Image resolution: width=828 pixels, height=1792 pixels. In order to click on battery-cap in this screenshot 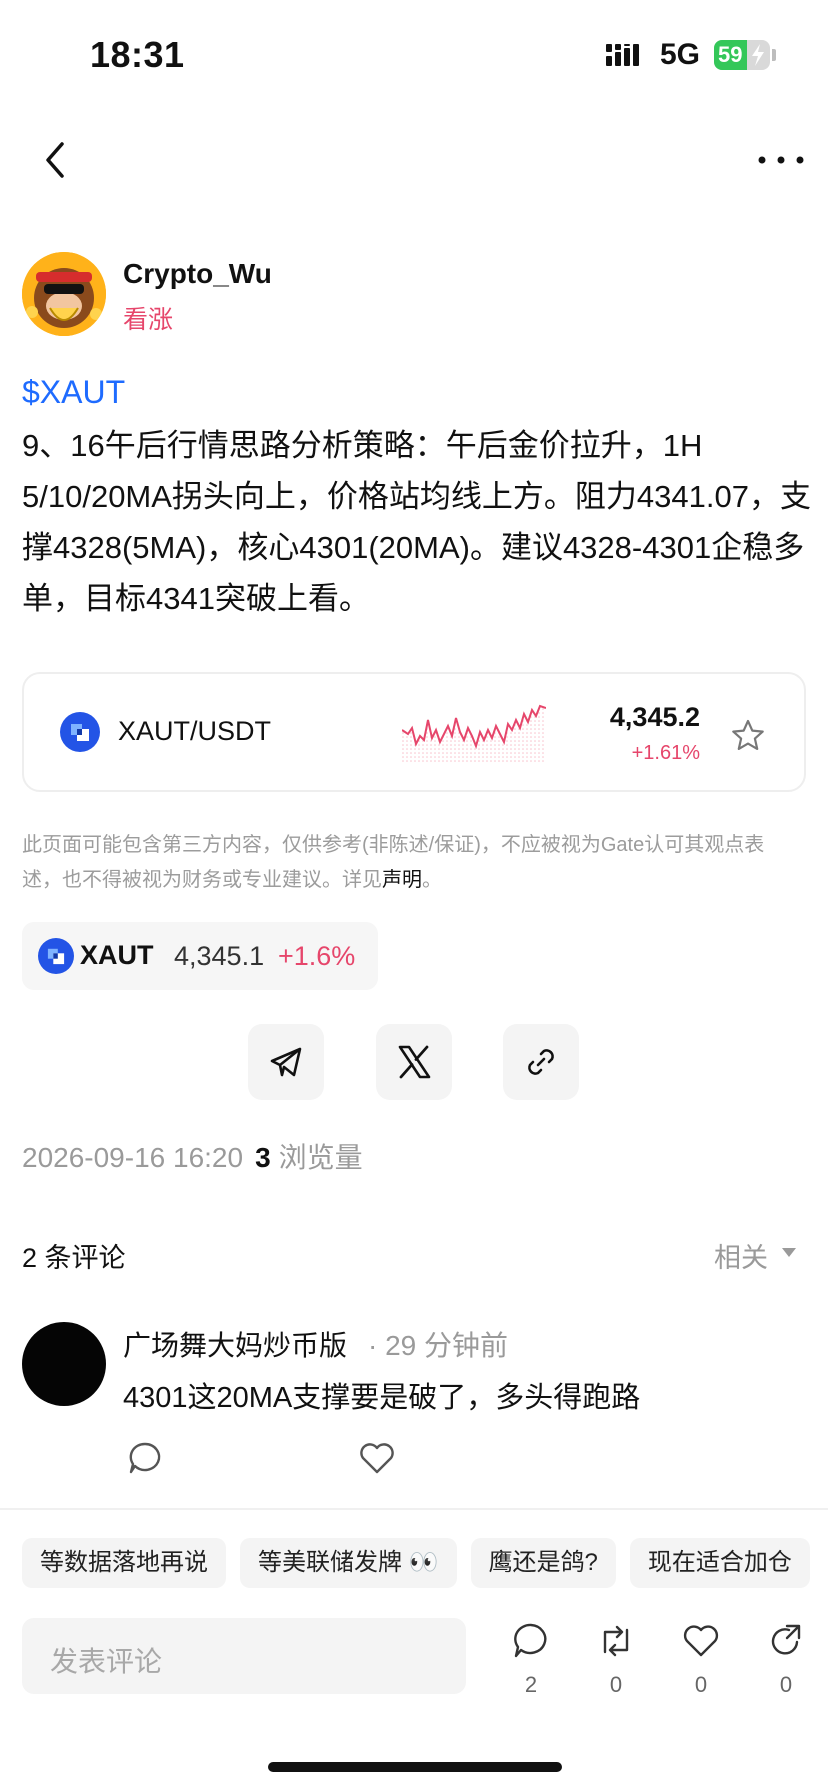, I will do `click(774, 55)`.